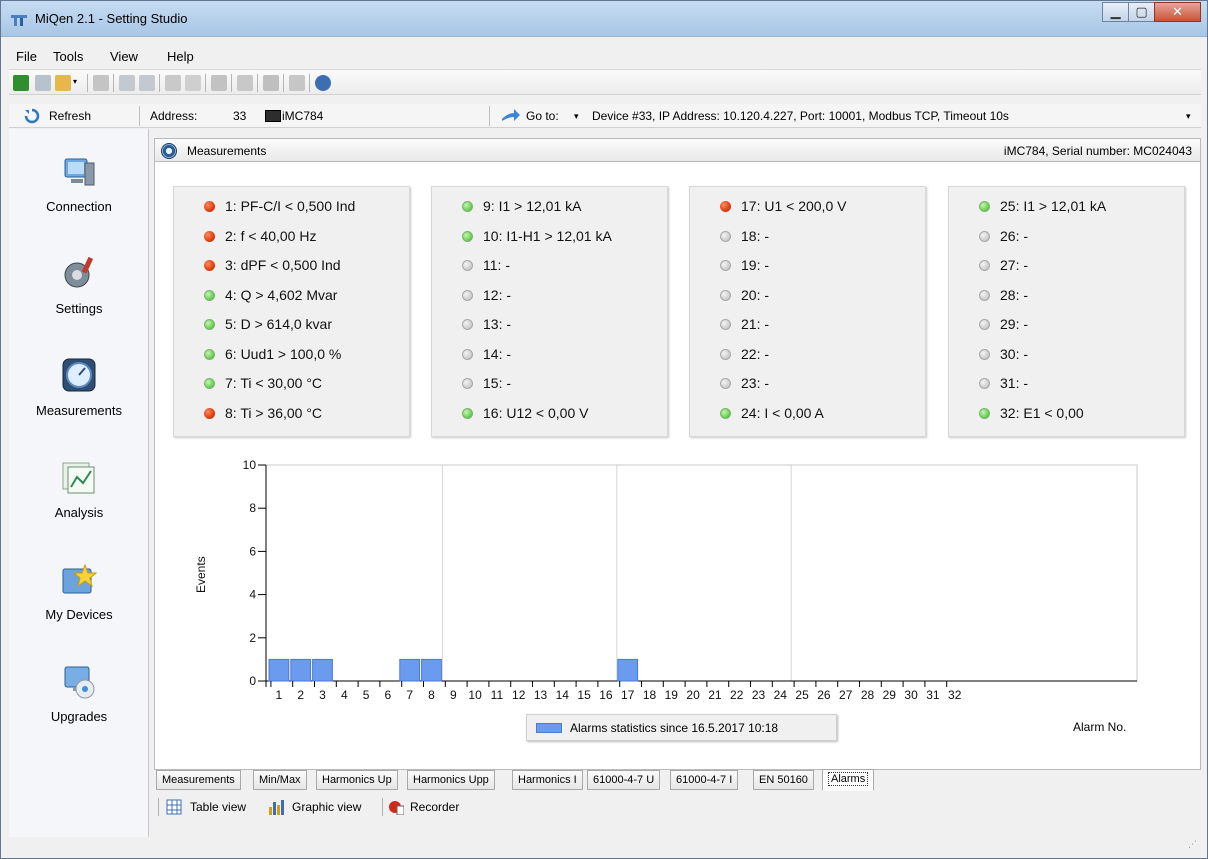  Describe the element at coordinates (650, 695) in the screenshot. I see `x-tick-label: 18` at that location.